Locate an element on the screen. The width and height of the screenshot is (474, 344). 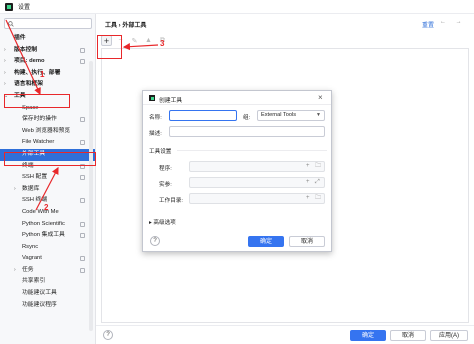
advanced-options-label: 高级选项 is located at coordinates (164, 223).